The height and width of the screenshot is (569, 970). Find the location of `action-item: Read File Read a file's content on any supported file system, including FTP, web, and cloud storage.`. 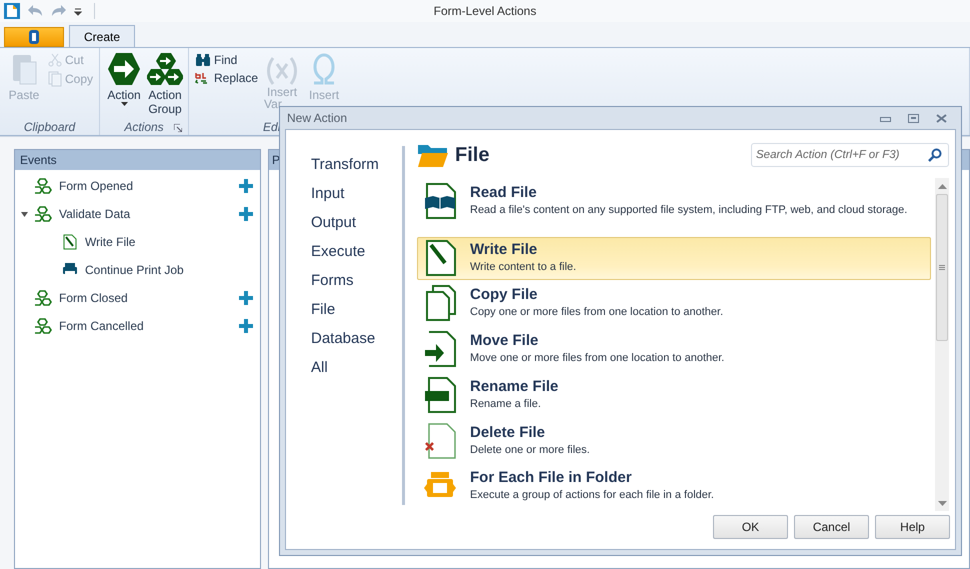

action-item: Read File Read a file's content on any supported file system, including FTP, web, and cloud storage. is located at coordinates (674, 207).